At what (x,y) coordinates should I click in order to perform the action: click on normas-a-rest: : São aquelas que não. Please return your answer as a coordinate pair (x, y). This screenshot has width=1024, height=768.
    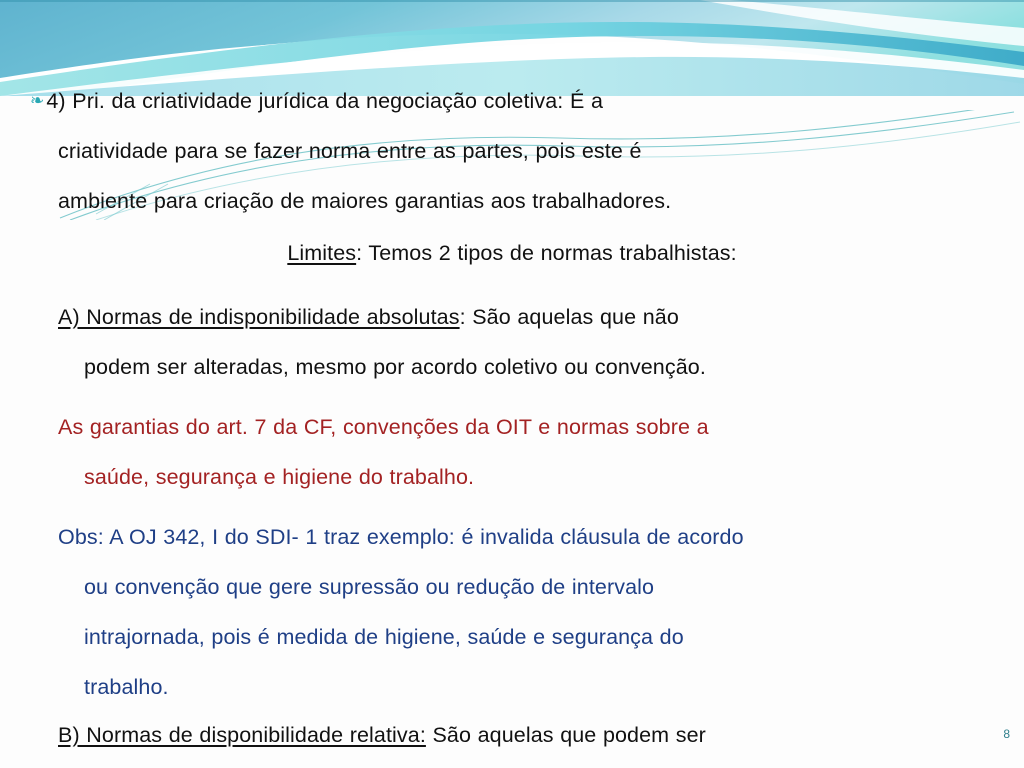
    Looking at the image, I should click on (569, 317).